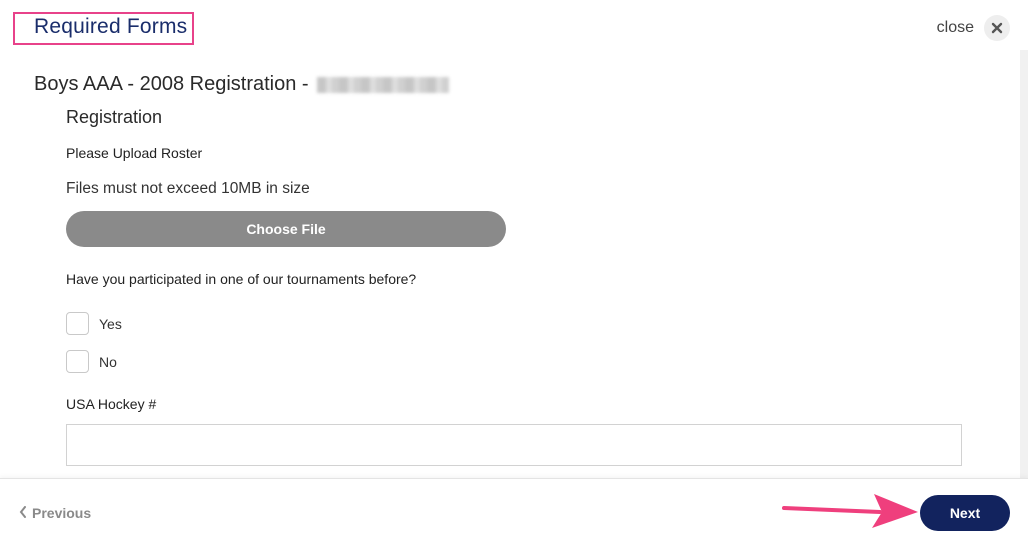 This screenshot has width=1028, height=545. I want to click on previous-label: Previous, so click(62, 513).